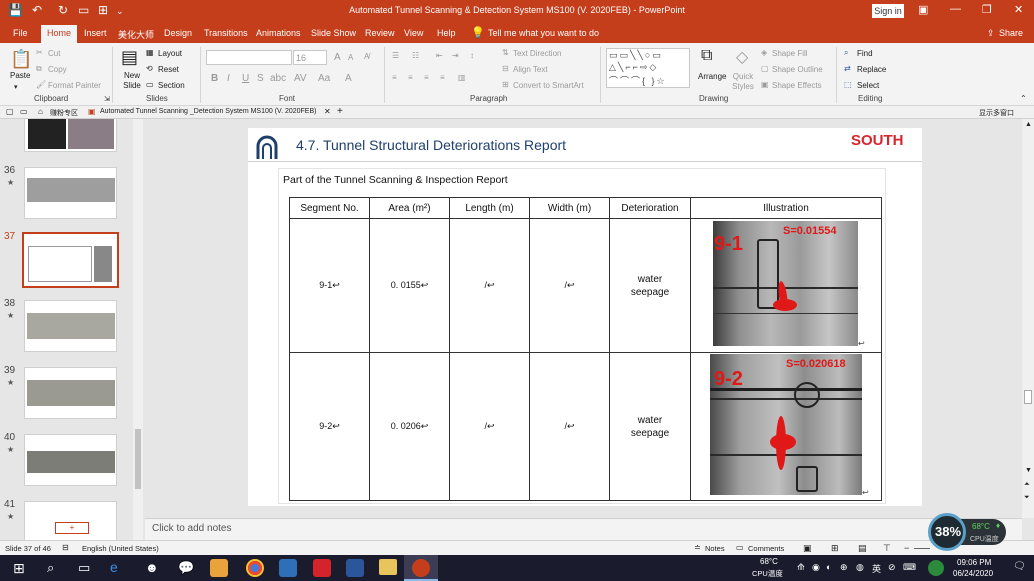 Image resolution: width=1034 pixels, height=581 pixels. I want to click on section-button: Section, so click(171, 85).